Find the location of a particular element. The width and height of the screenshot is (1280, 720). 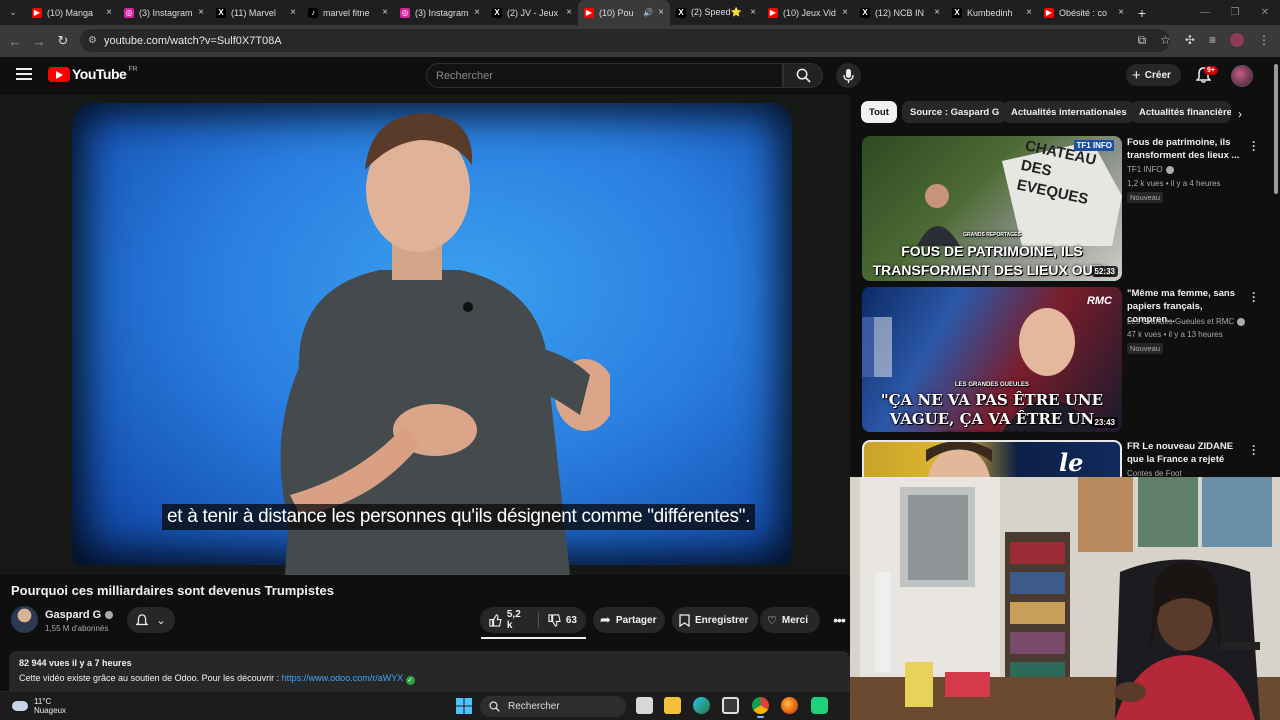

profile-avatar is located at coordinates (1237, 40).